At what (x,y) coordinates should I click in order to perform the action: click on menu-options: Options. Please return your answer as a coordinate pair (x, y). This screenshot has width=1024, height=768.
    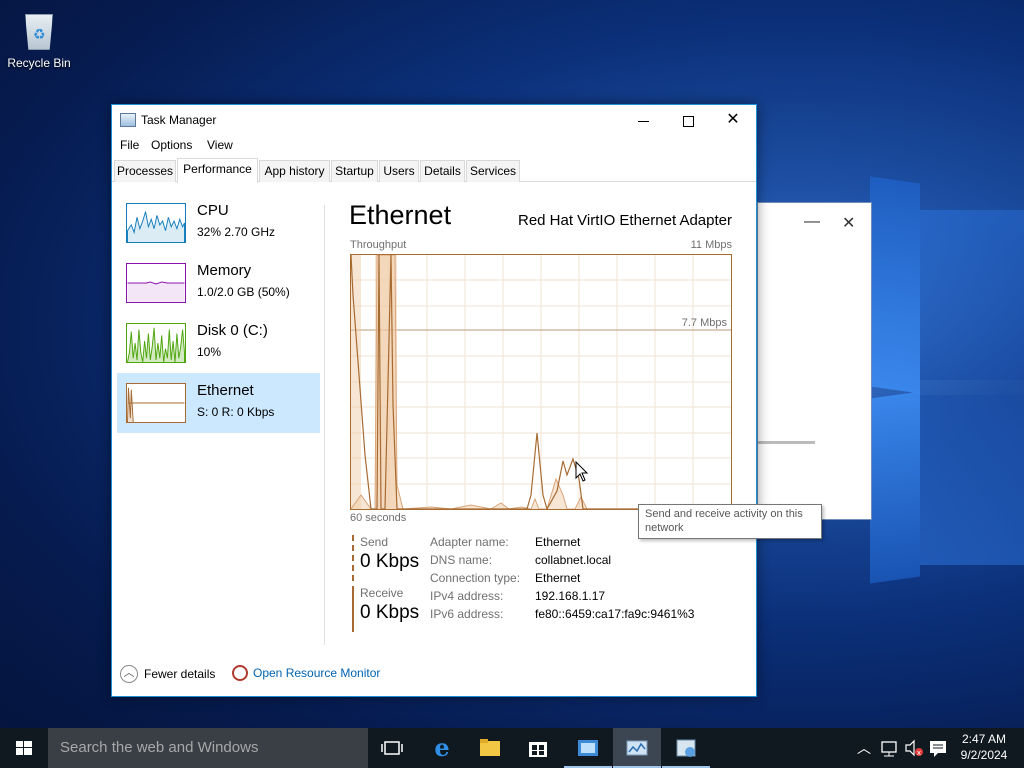
    Looking at the image, I should click on (171, 145).